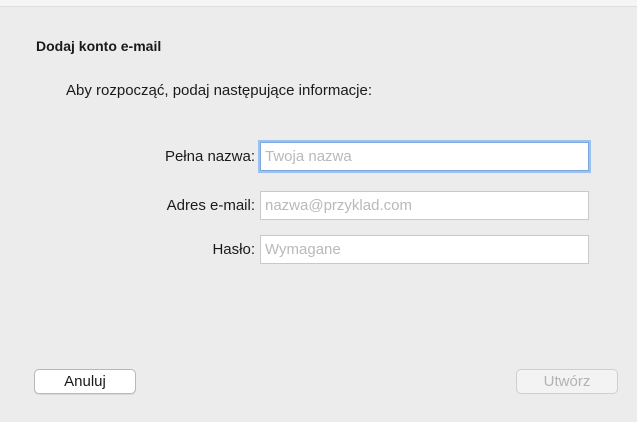  What do you see at coordinates (567, 381) in the screenshot?
I see `create-button: Utwórz` at bounding box center [567, 381].